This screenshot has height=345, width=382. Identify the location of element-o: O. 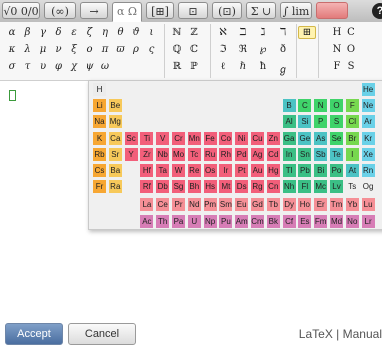
(336, 106).